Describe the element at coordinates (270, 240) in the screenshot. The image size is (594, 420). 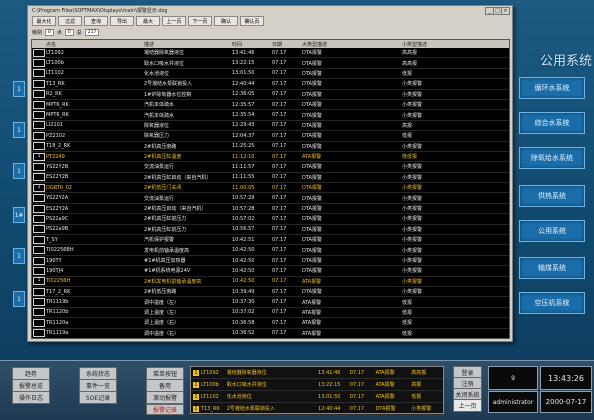
I see `table-row: T_SY汽机保护报警10:42:5107.17DTA报警小类报警` at that location.